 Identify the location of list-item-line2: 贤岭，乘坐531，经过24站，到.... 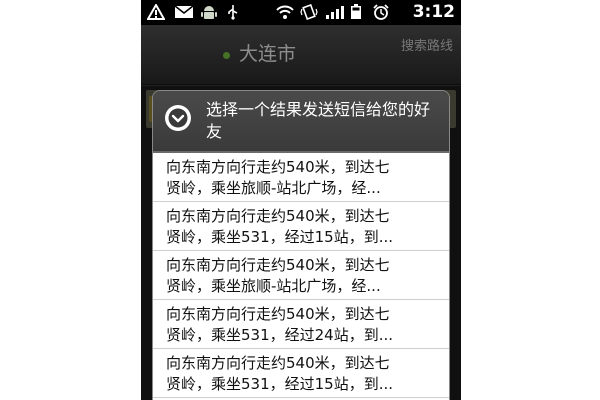
(280, 335).